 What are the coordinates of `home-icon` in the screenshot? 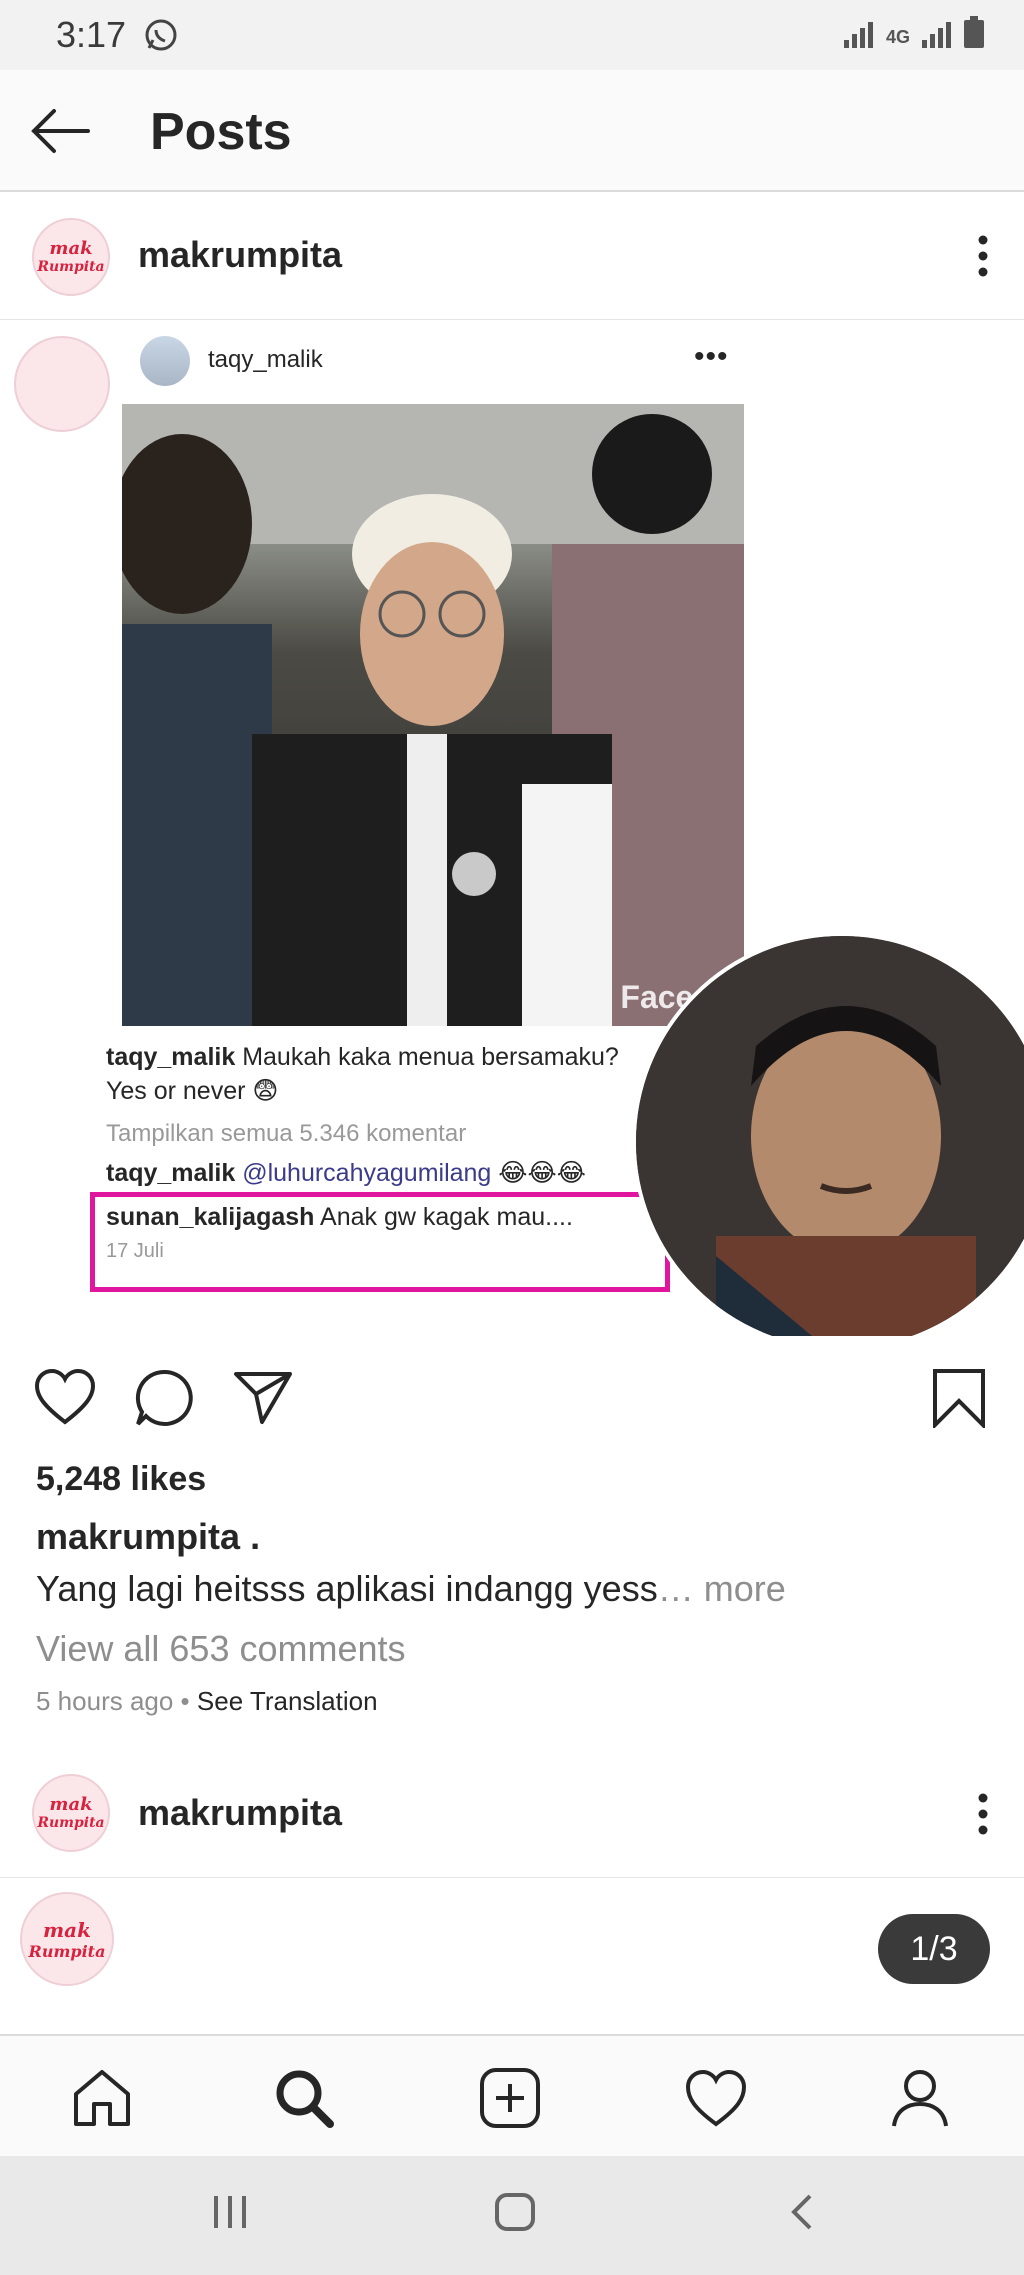 It's located at (102, 2098).